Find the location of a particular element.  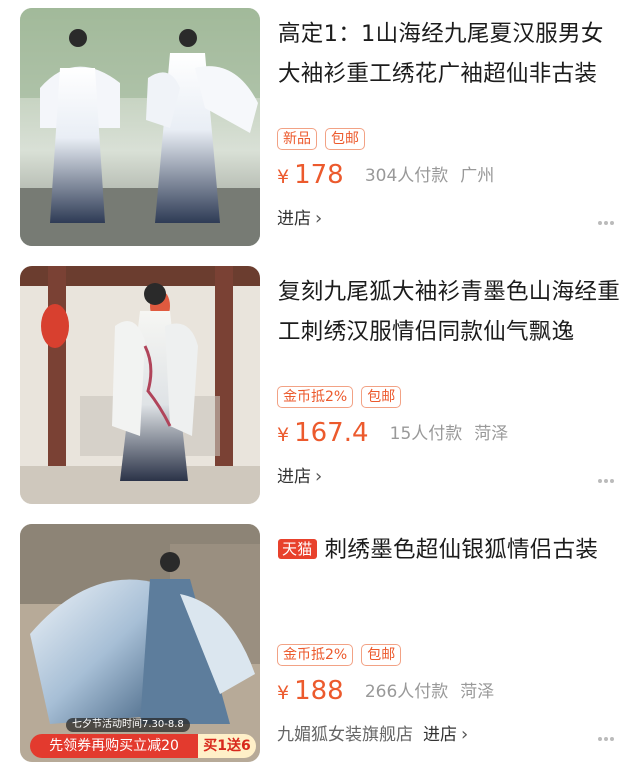

product-title: 复刻九尾狐大袖衫青墨色山海经重工刺绣汉服情侣同款仙气飘逸 is located at coordinates (450, 312).